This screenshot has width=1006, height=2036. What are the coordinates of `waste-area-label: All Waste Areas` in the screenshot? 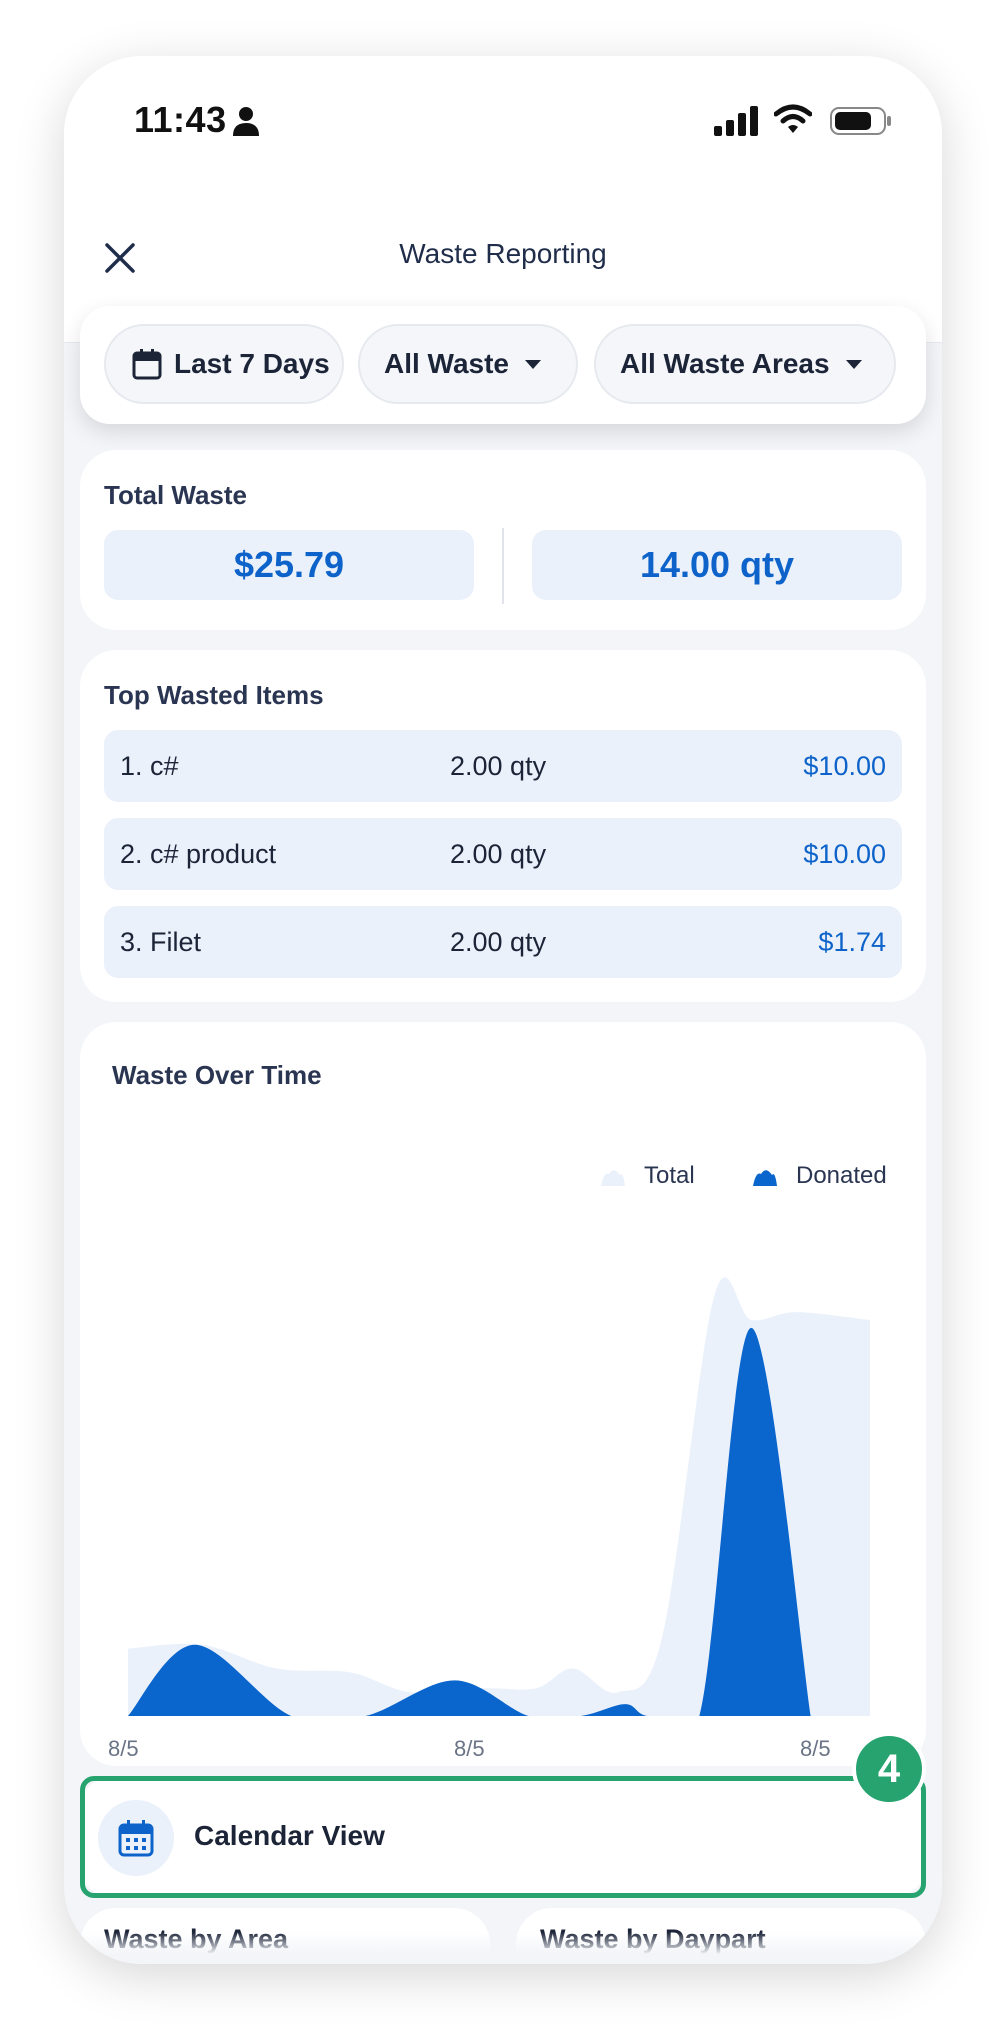 It's located at (725, 363).